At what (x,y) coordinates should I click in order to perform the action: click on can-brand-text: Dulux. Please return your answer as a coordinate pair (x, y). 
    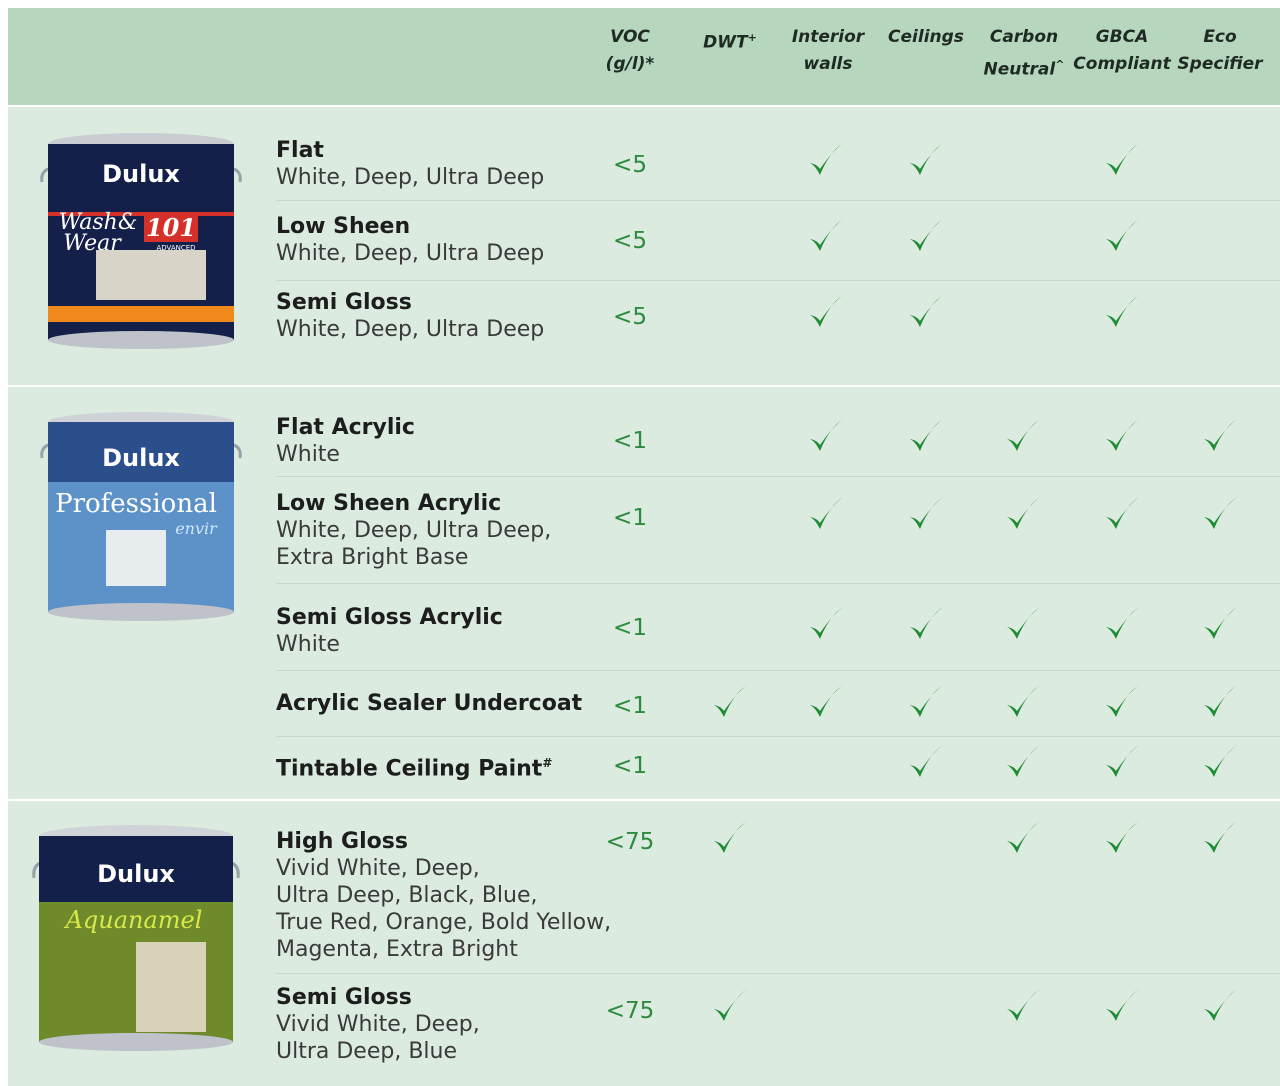
    Looking at the image, I should click on (141, 174).